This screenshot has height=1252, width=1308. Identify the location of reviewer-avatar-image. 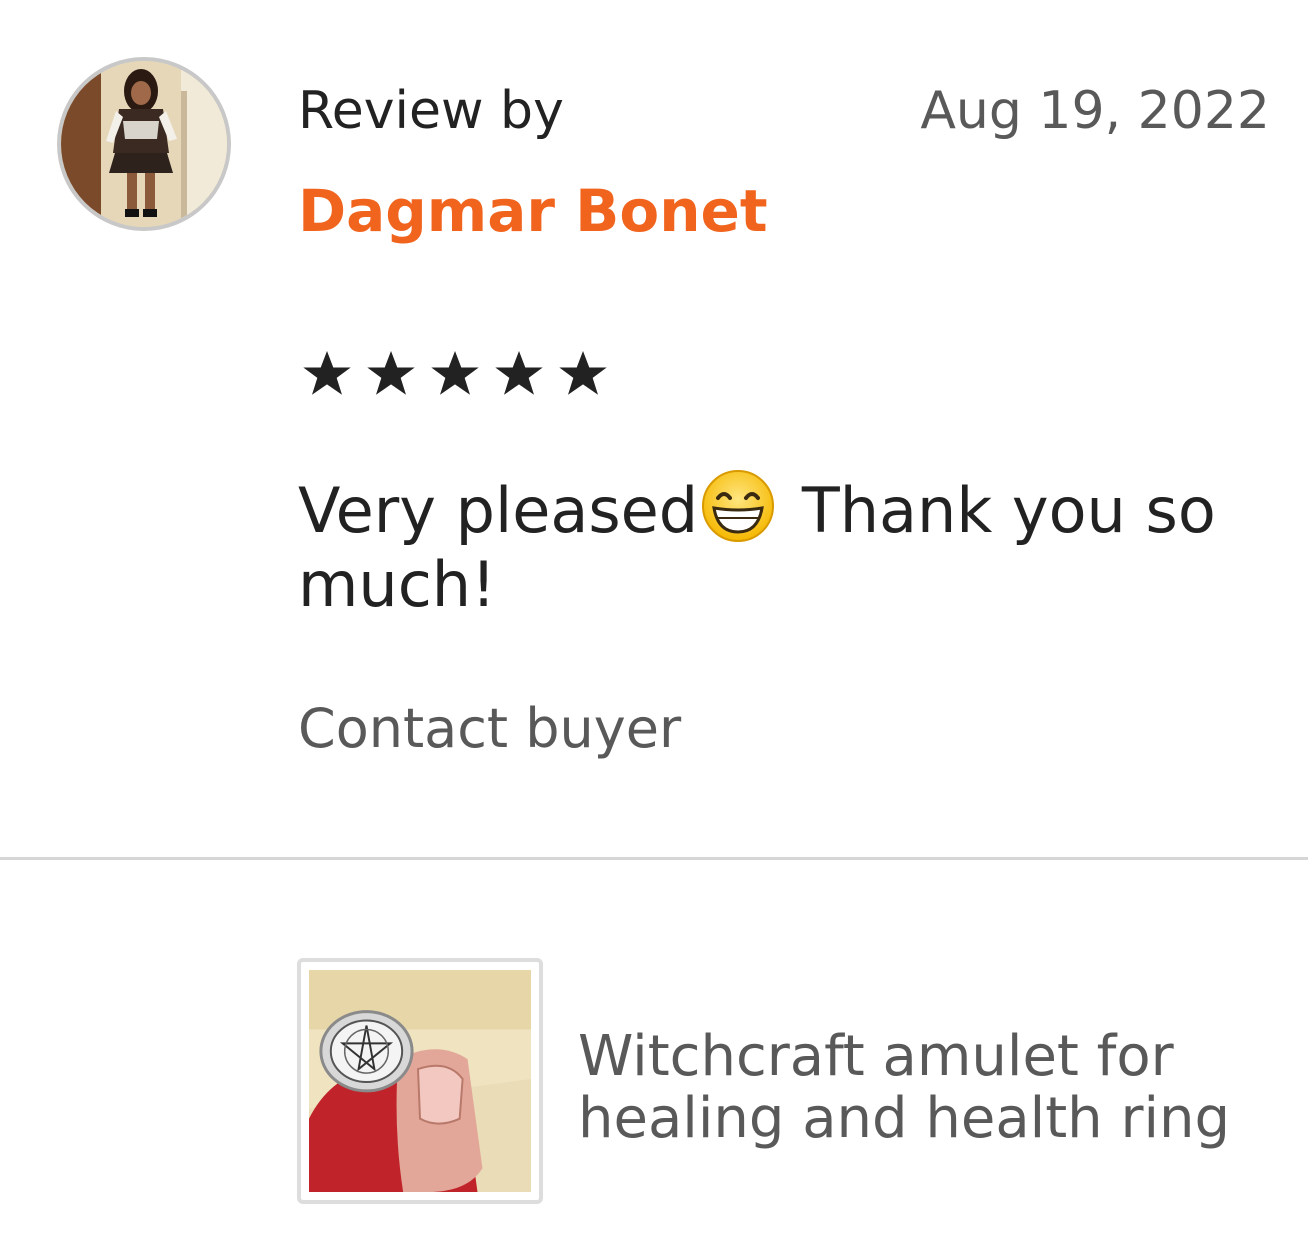
(144, 144).